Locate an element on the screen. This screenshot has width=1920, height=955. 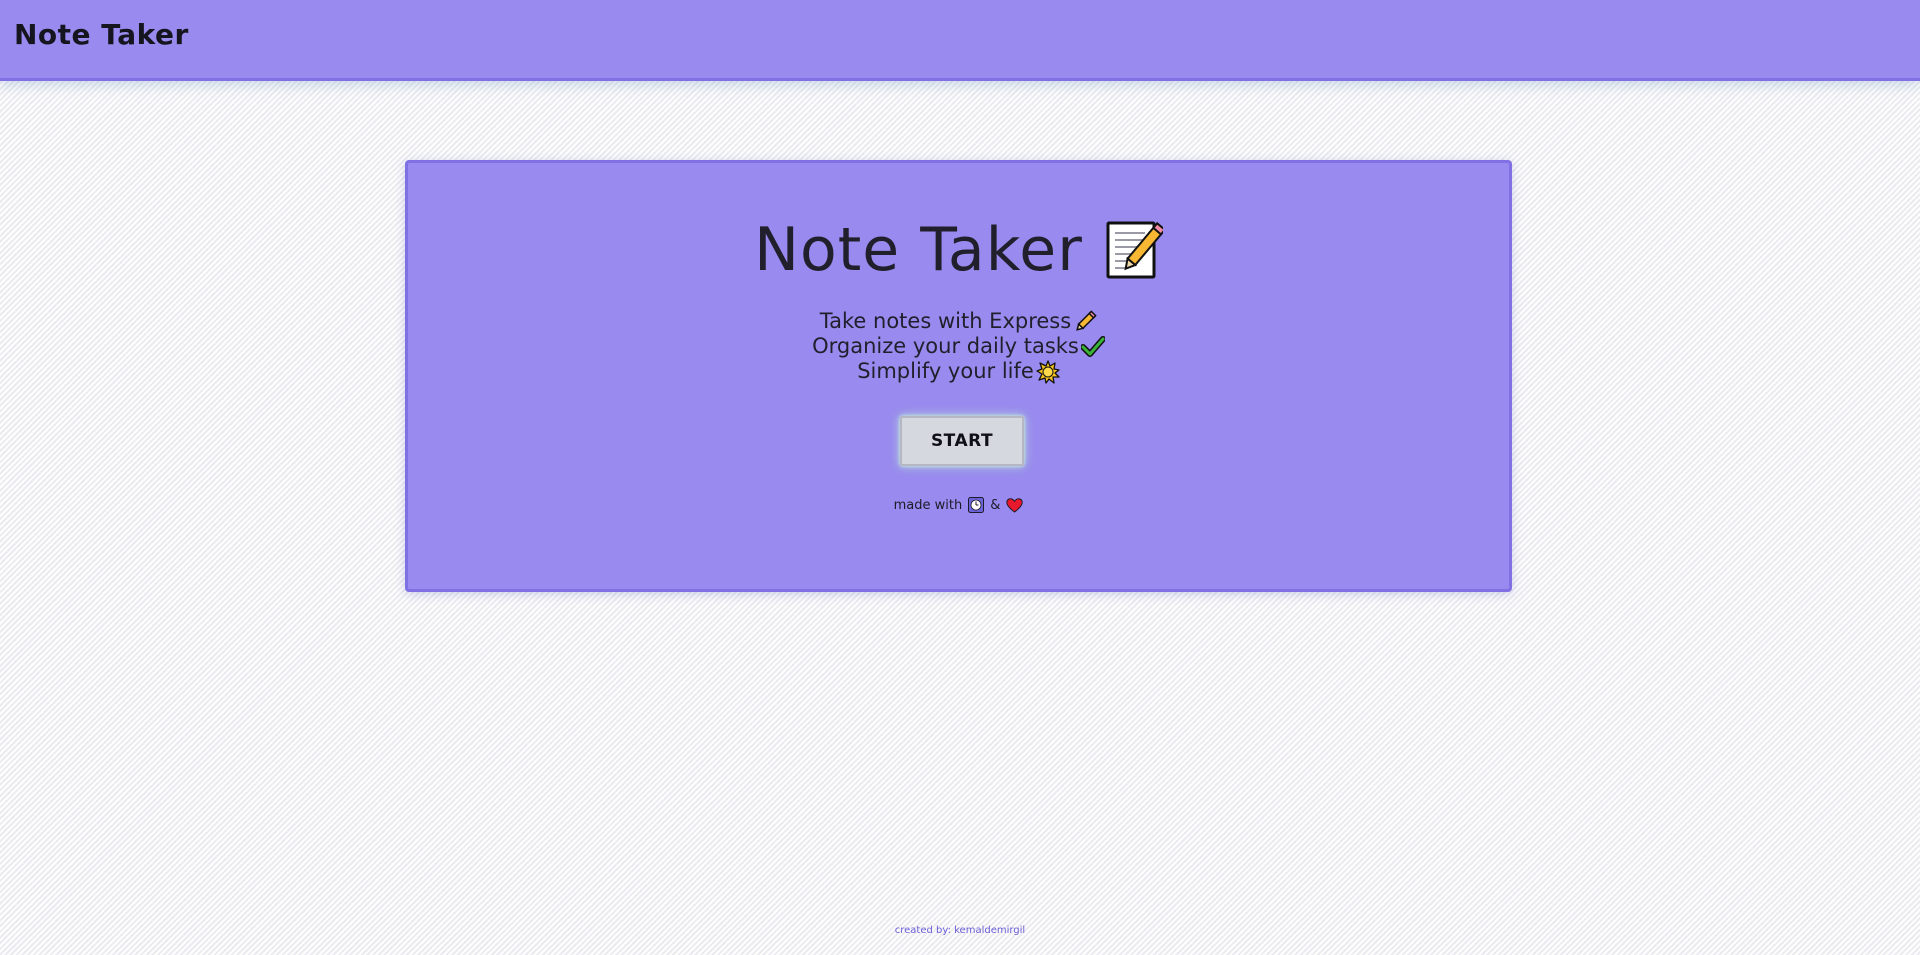
tagline-item: Simplify your life is located at coordinates (958, 371).